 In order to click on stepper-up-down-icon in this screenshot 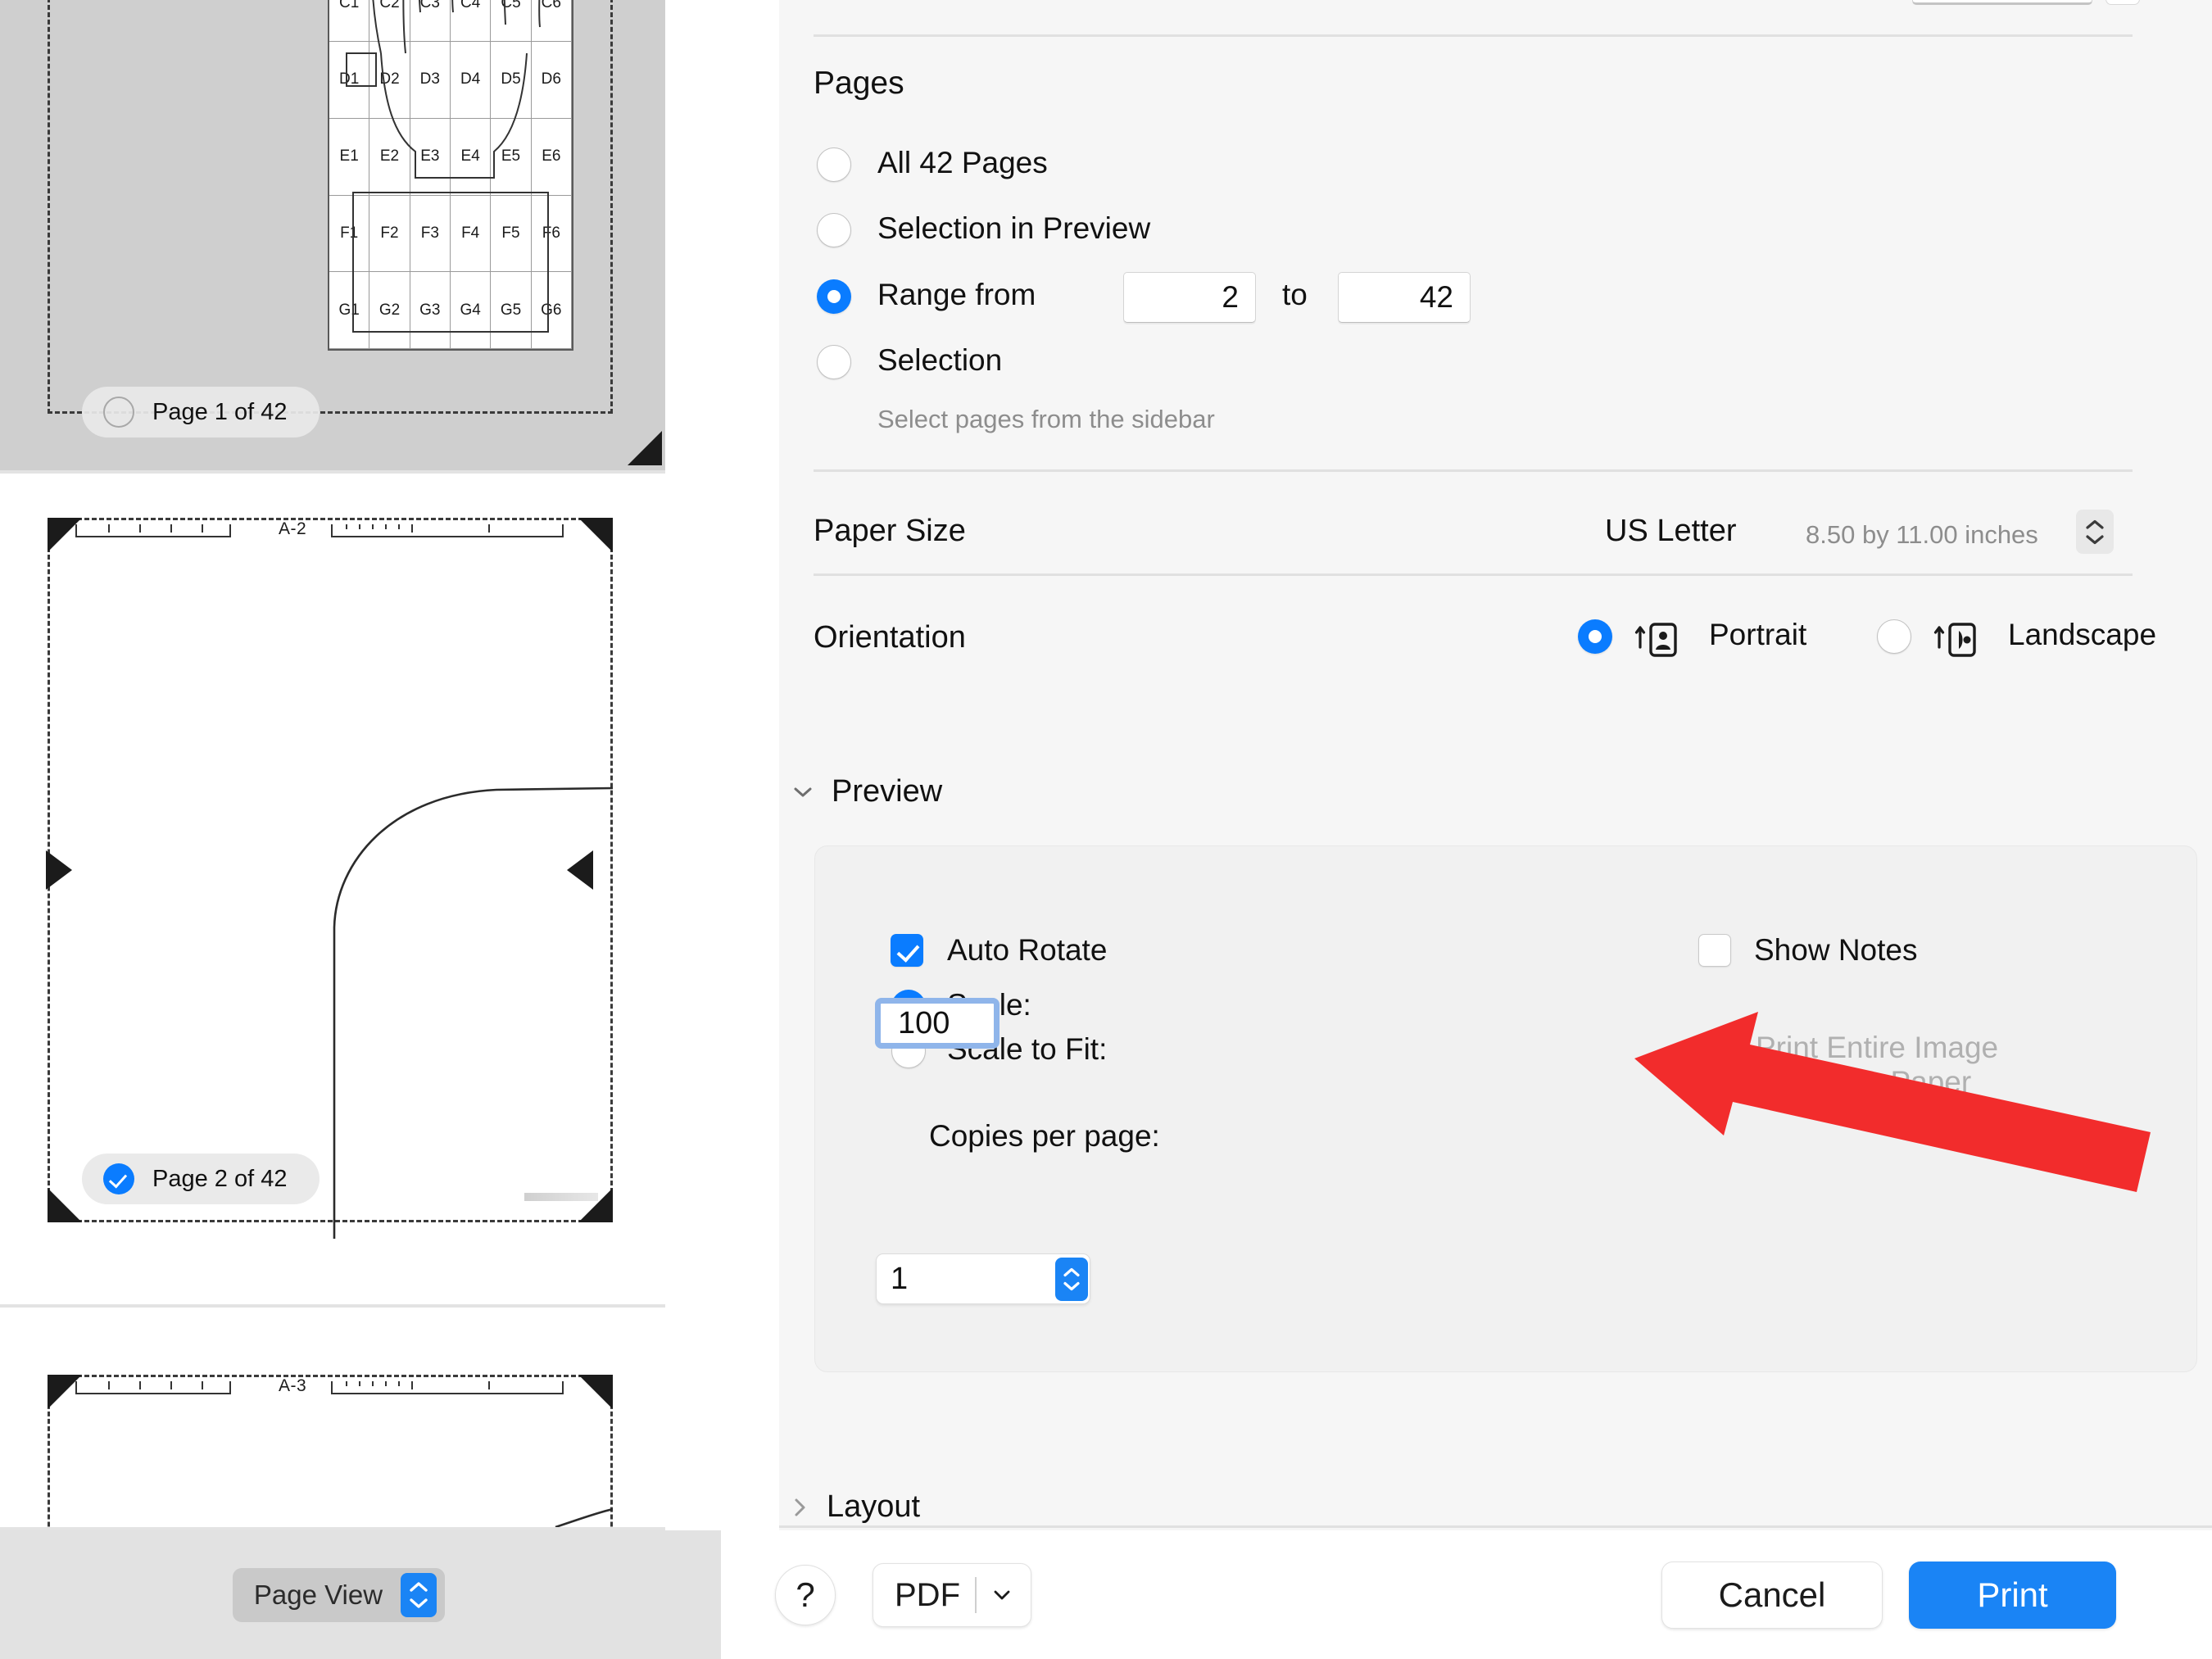, I will do `click(419, 1594)`.